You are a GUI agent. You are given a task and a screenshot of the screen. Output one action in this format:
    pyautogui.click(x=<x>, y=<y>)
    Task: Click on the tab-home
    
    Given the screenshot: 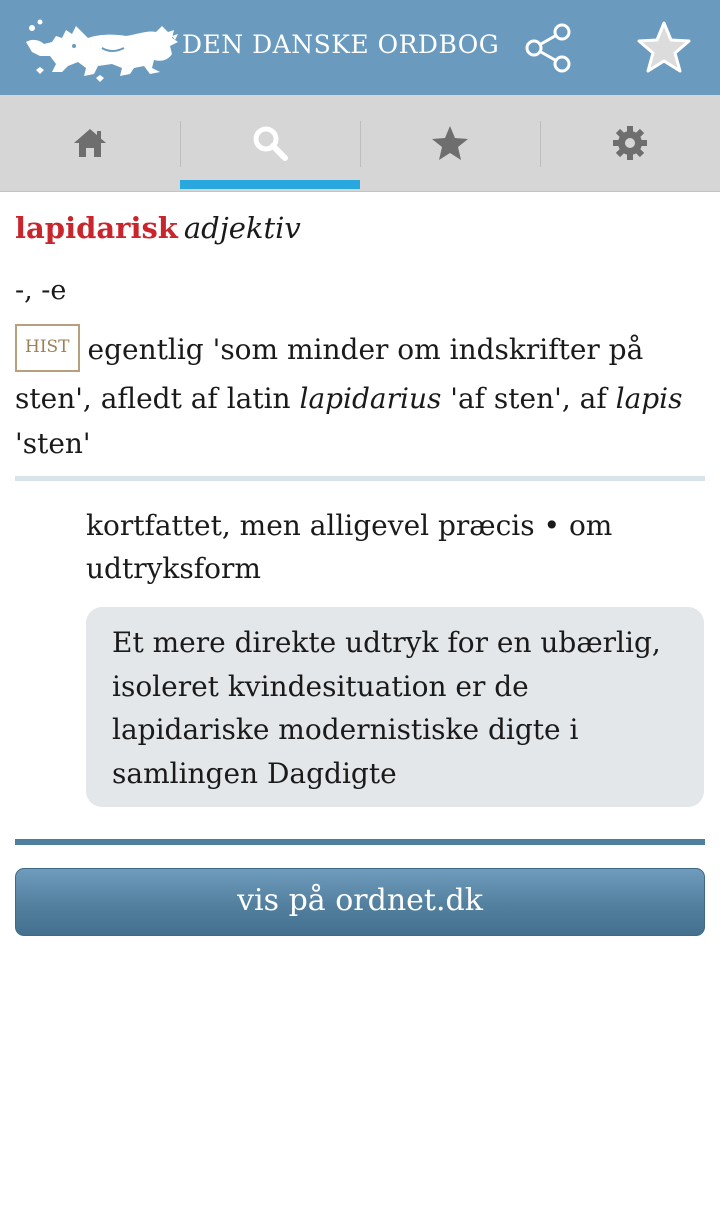 What is the action you would take?
    pyautogui.click(x=90, y=143)
    